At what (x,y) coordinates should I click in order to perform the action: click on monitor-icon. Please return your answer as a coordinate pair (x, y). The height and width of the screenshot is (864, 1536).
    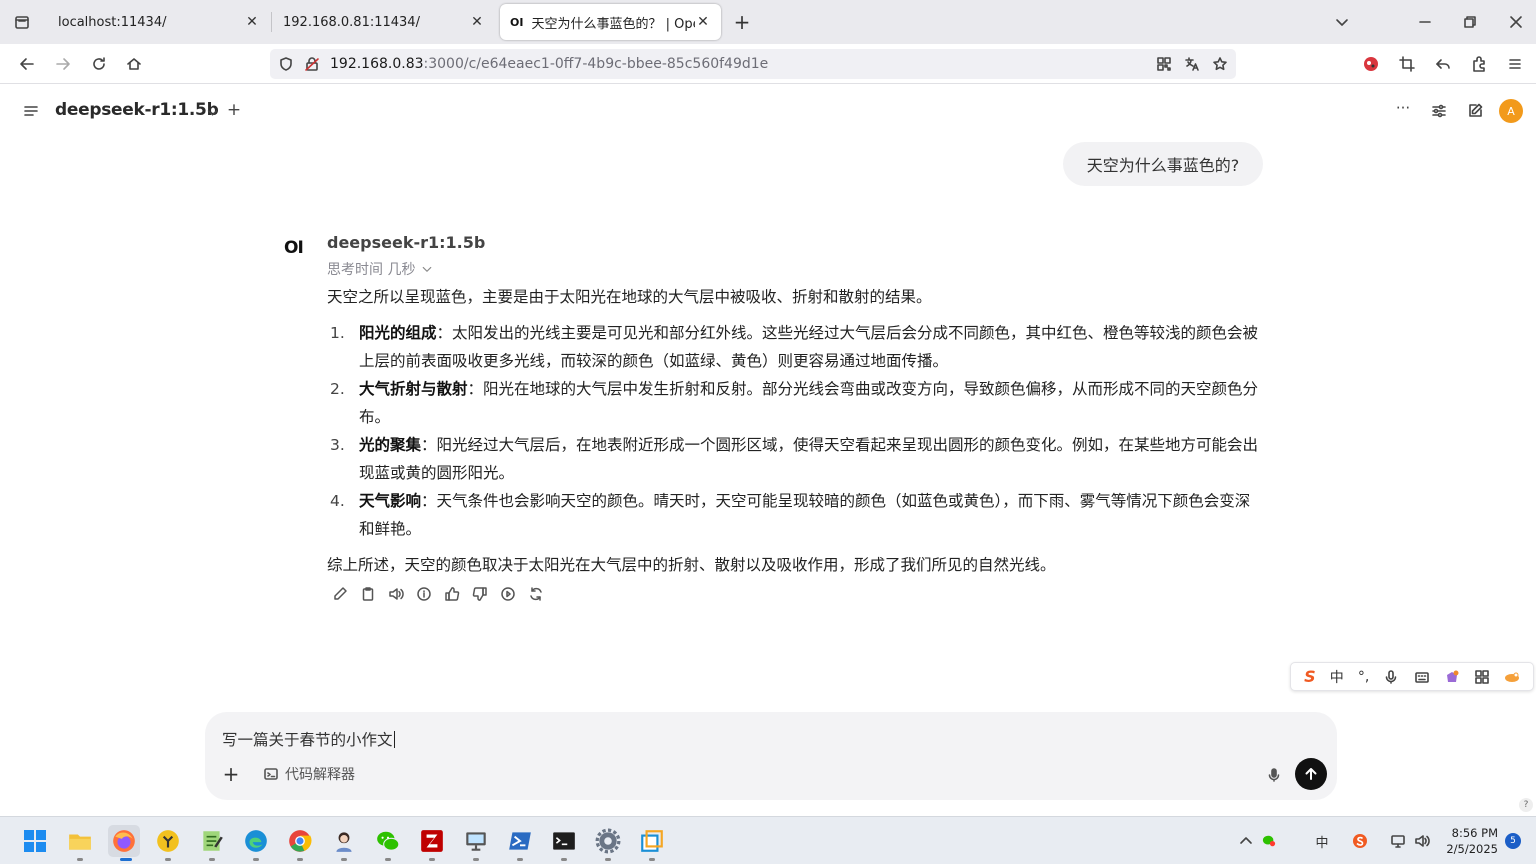
    Looking at the image, I should click on (476, 841).